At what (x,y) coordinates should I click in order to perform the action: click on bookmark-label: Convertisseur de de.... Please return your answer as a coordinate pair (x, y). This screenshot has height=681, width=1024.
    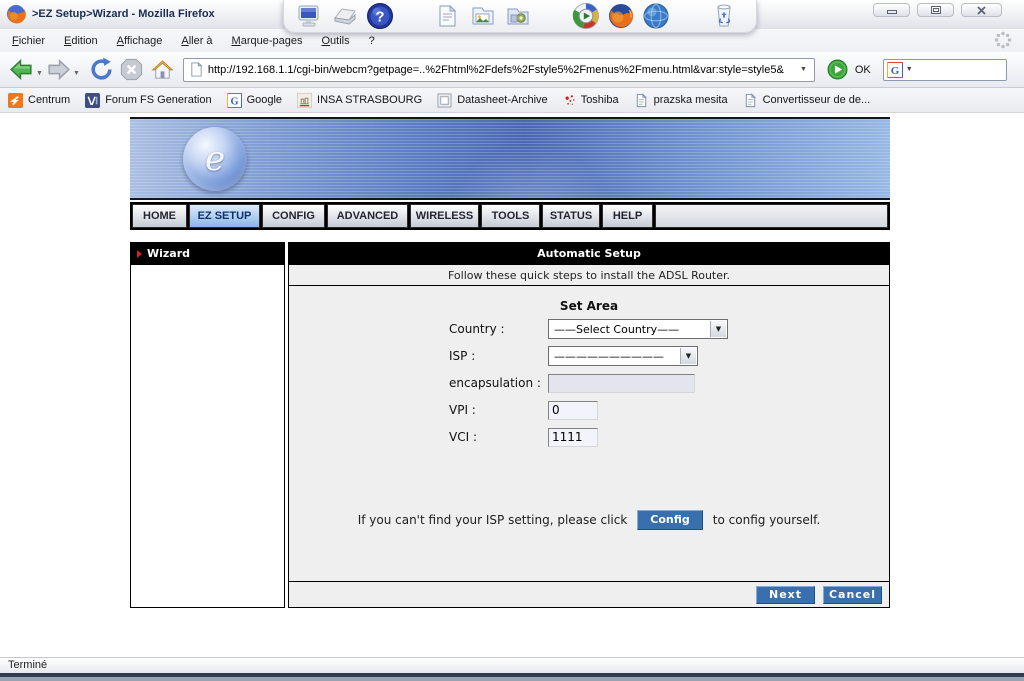
    Looking at the image, I should click on (816, 100).